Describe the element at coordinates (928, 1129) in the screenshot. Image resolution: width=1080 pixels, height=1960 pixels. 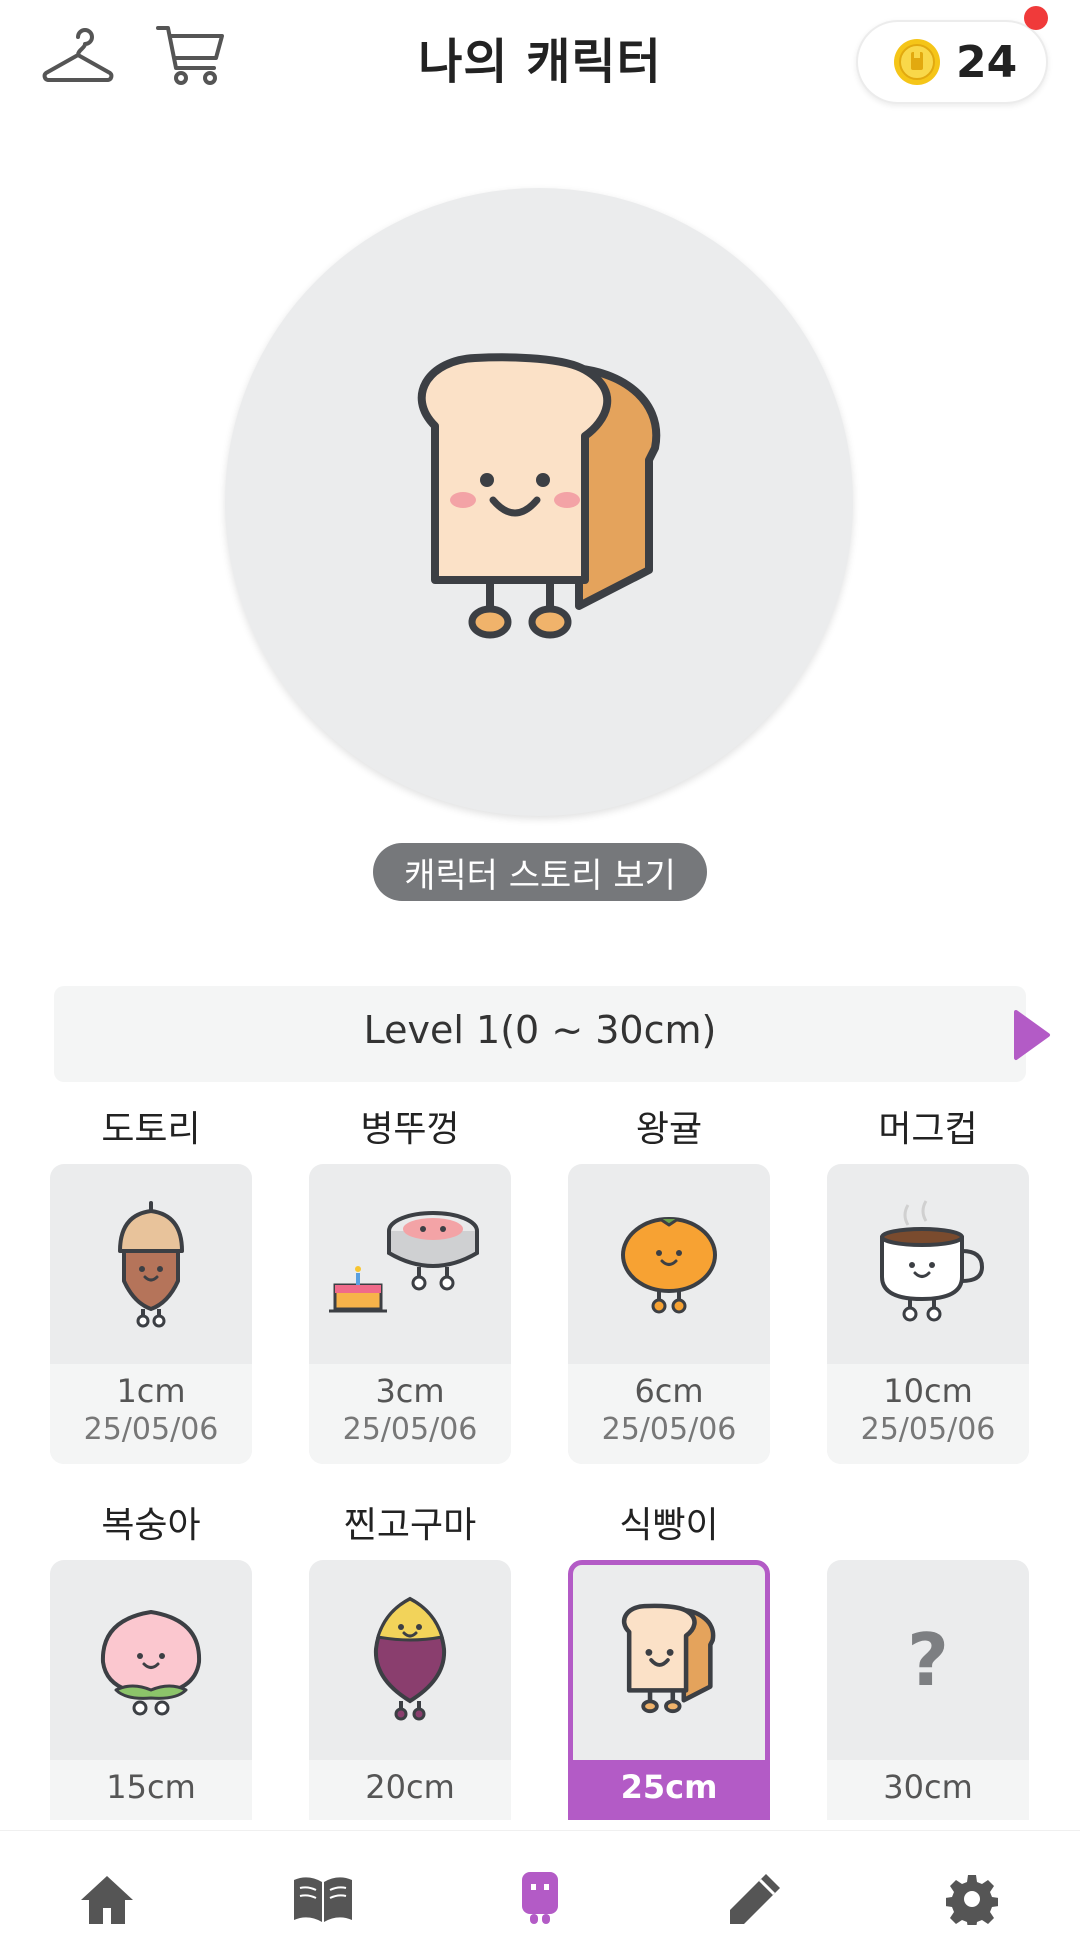
I see `character-name: 머그컵` at that location.